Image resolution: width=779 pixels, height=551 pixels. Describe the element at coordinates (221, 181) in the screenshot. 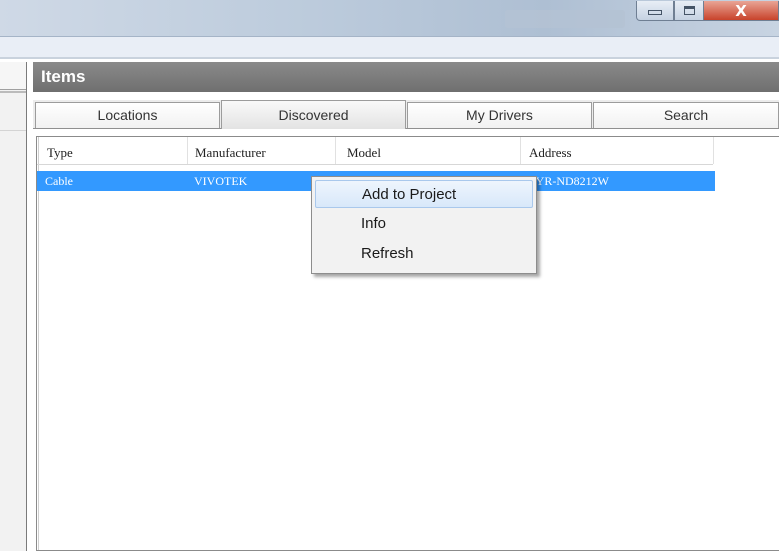

I see `cell-manufacturer: VIVOTEK` at that location.